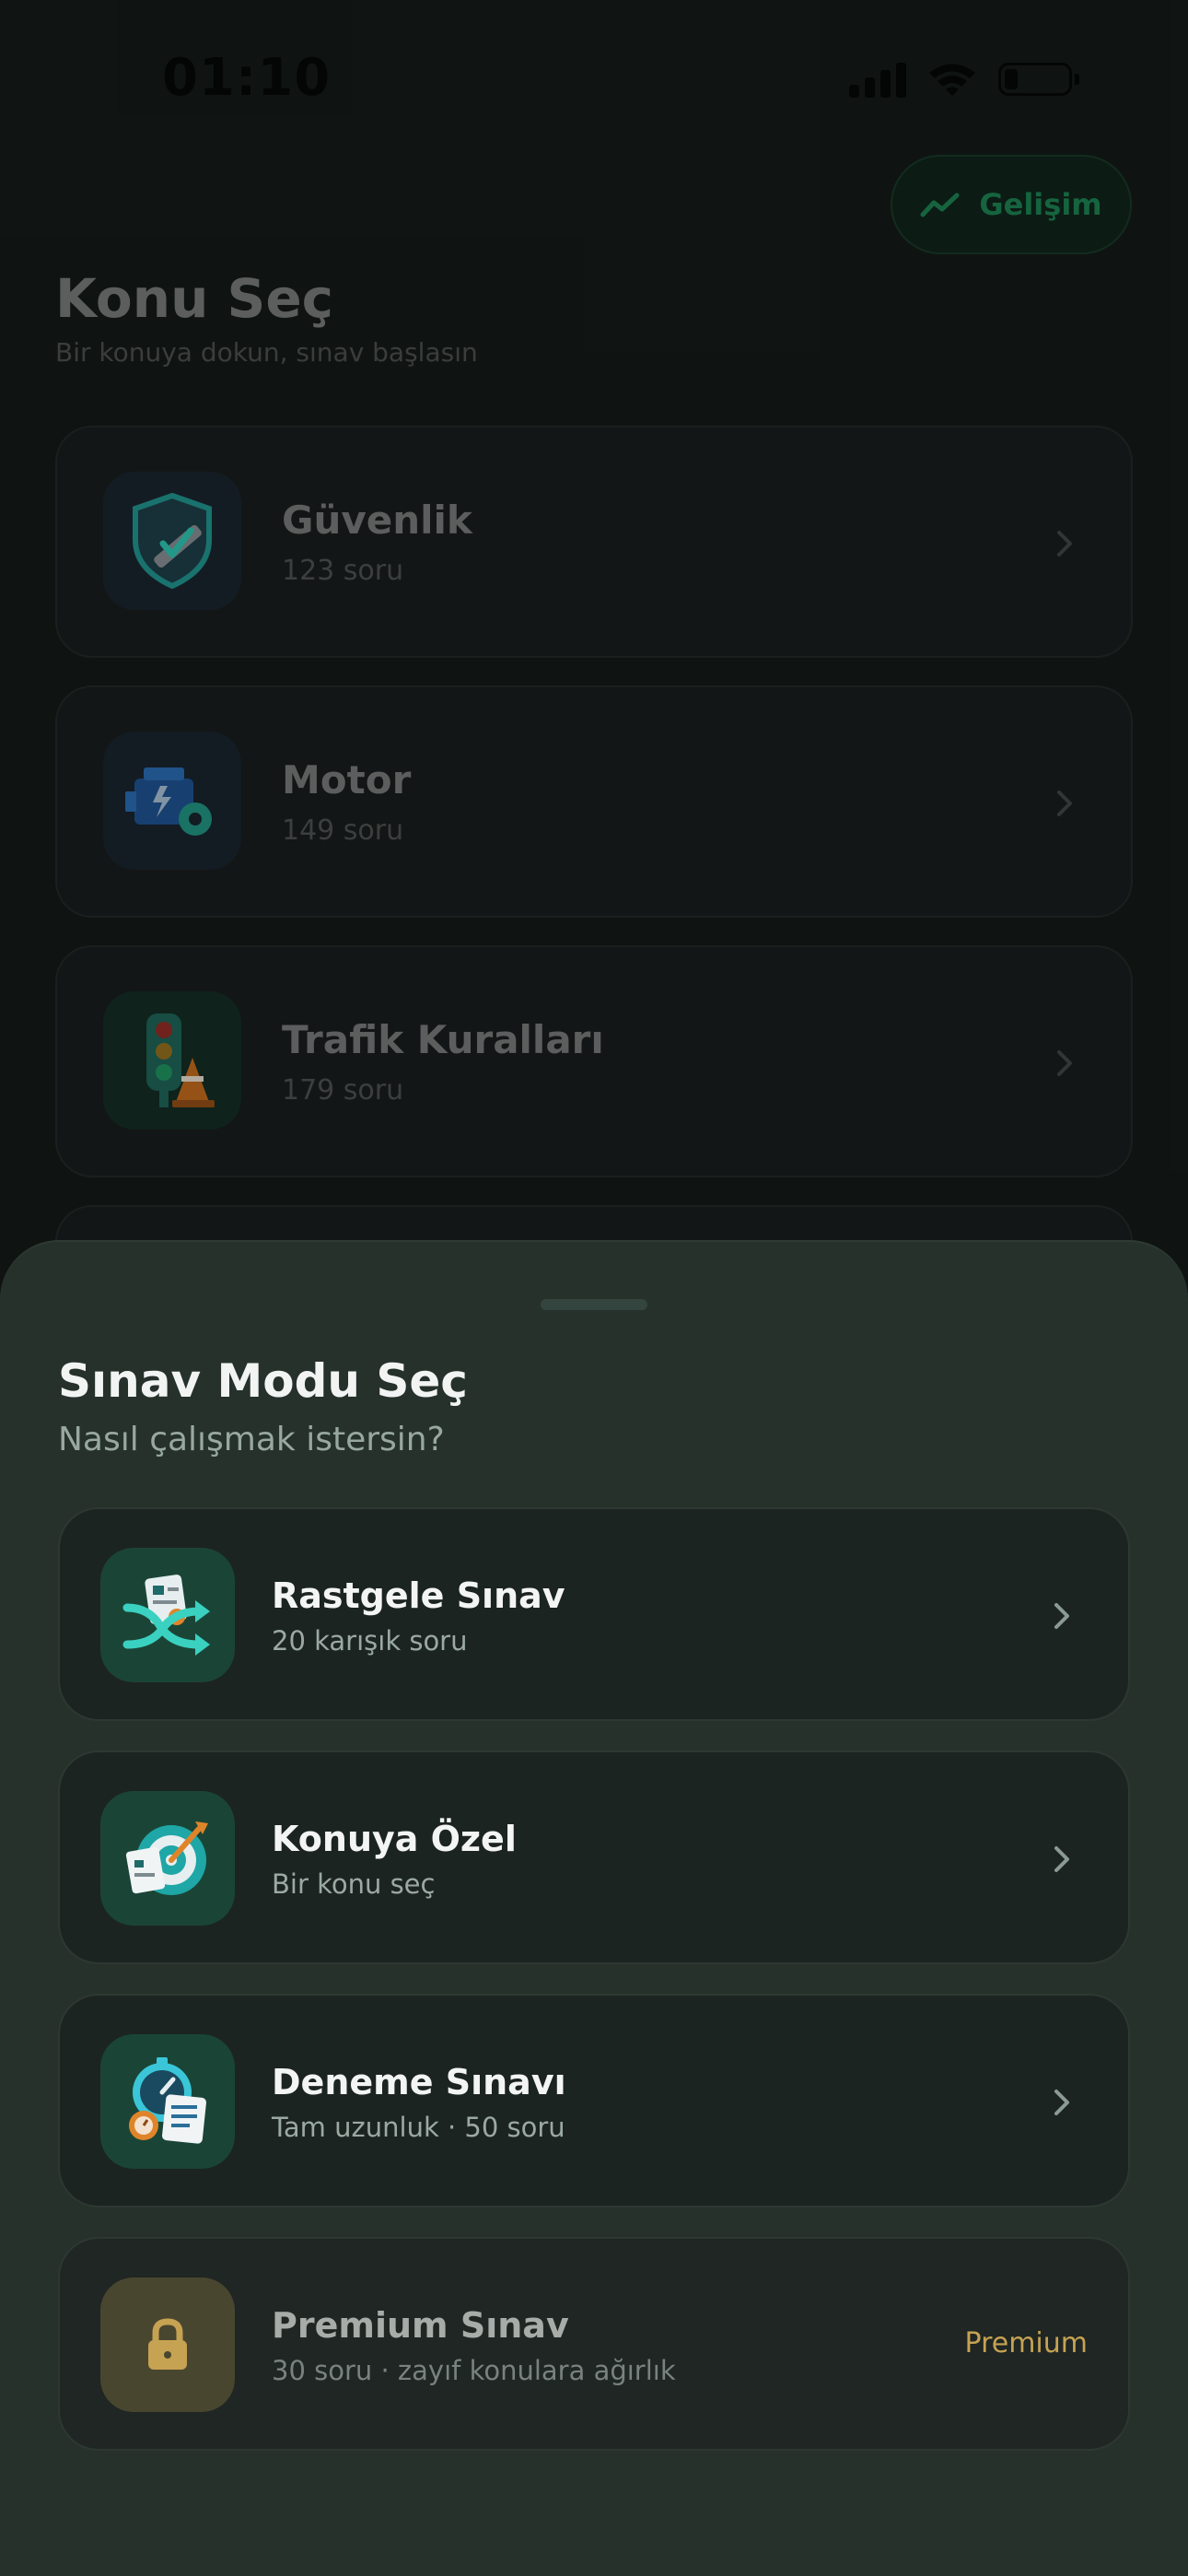 The width and height of the screenshot is (1188, 2576). Describe the element at coordinates (354, 1884) in the screenshot. I see `mode-desc: Bir konu seç` at that location.